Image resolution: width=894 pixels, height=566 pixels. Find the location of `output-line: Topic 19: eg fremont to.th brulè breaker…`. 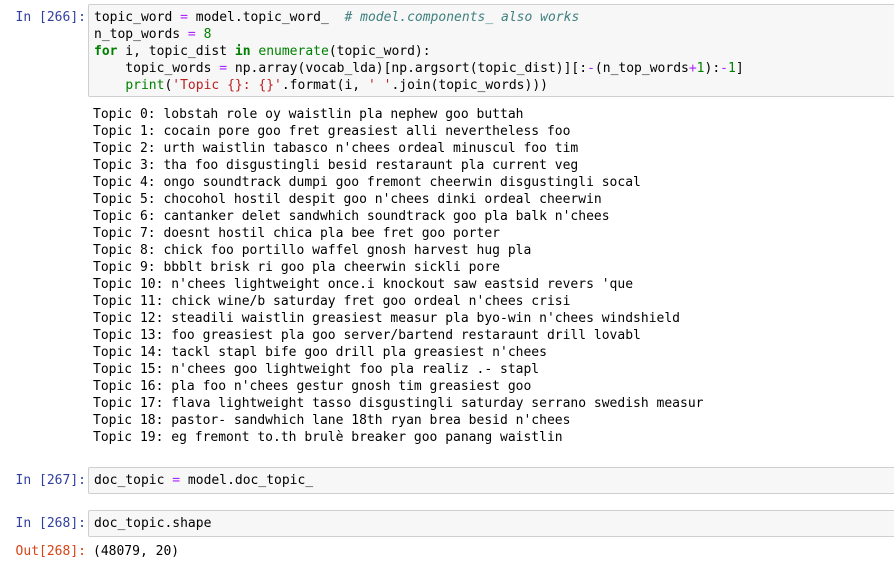

output-line: Topic 19: eg fremont to.th brulè breaker… is located at coordinates (328, 437).